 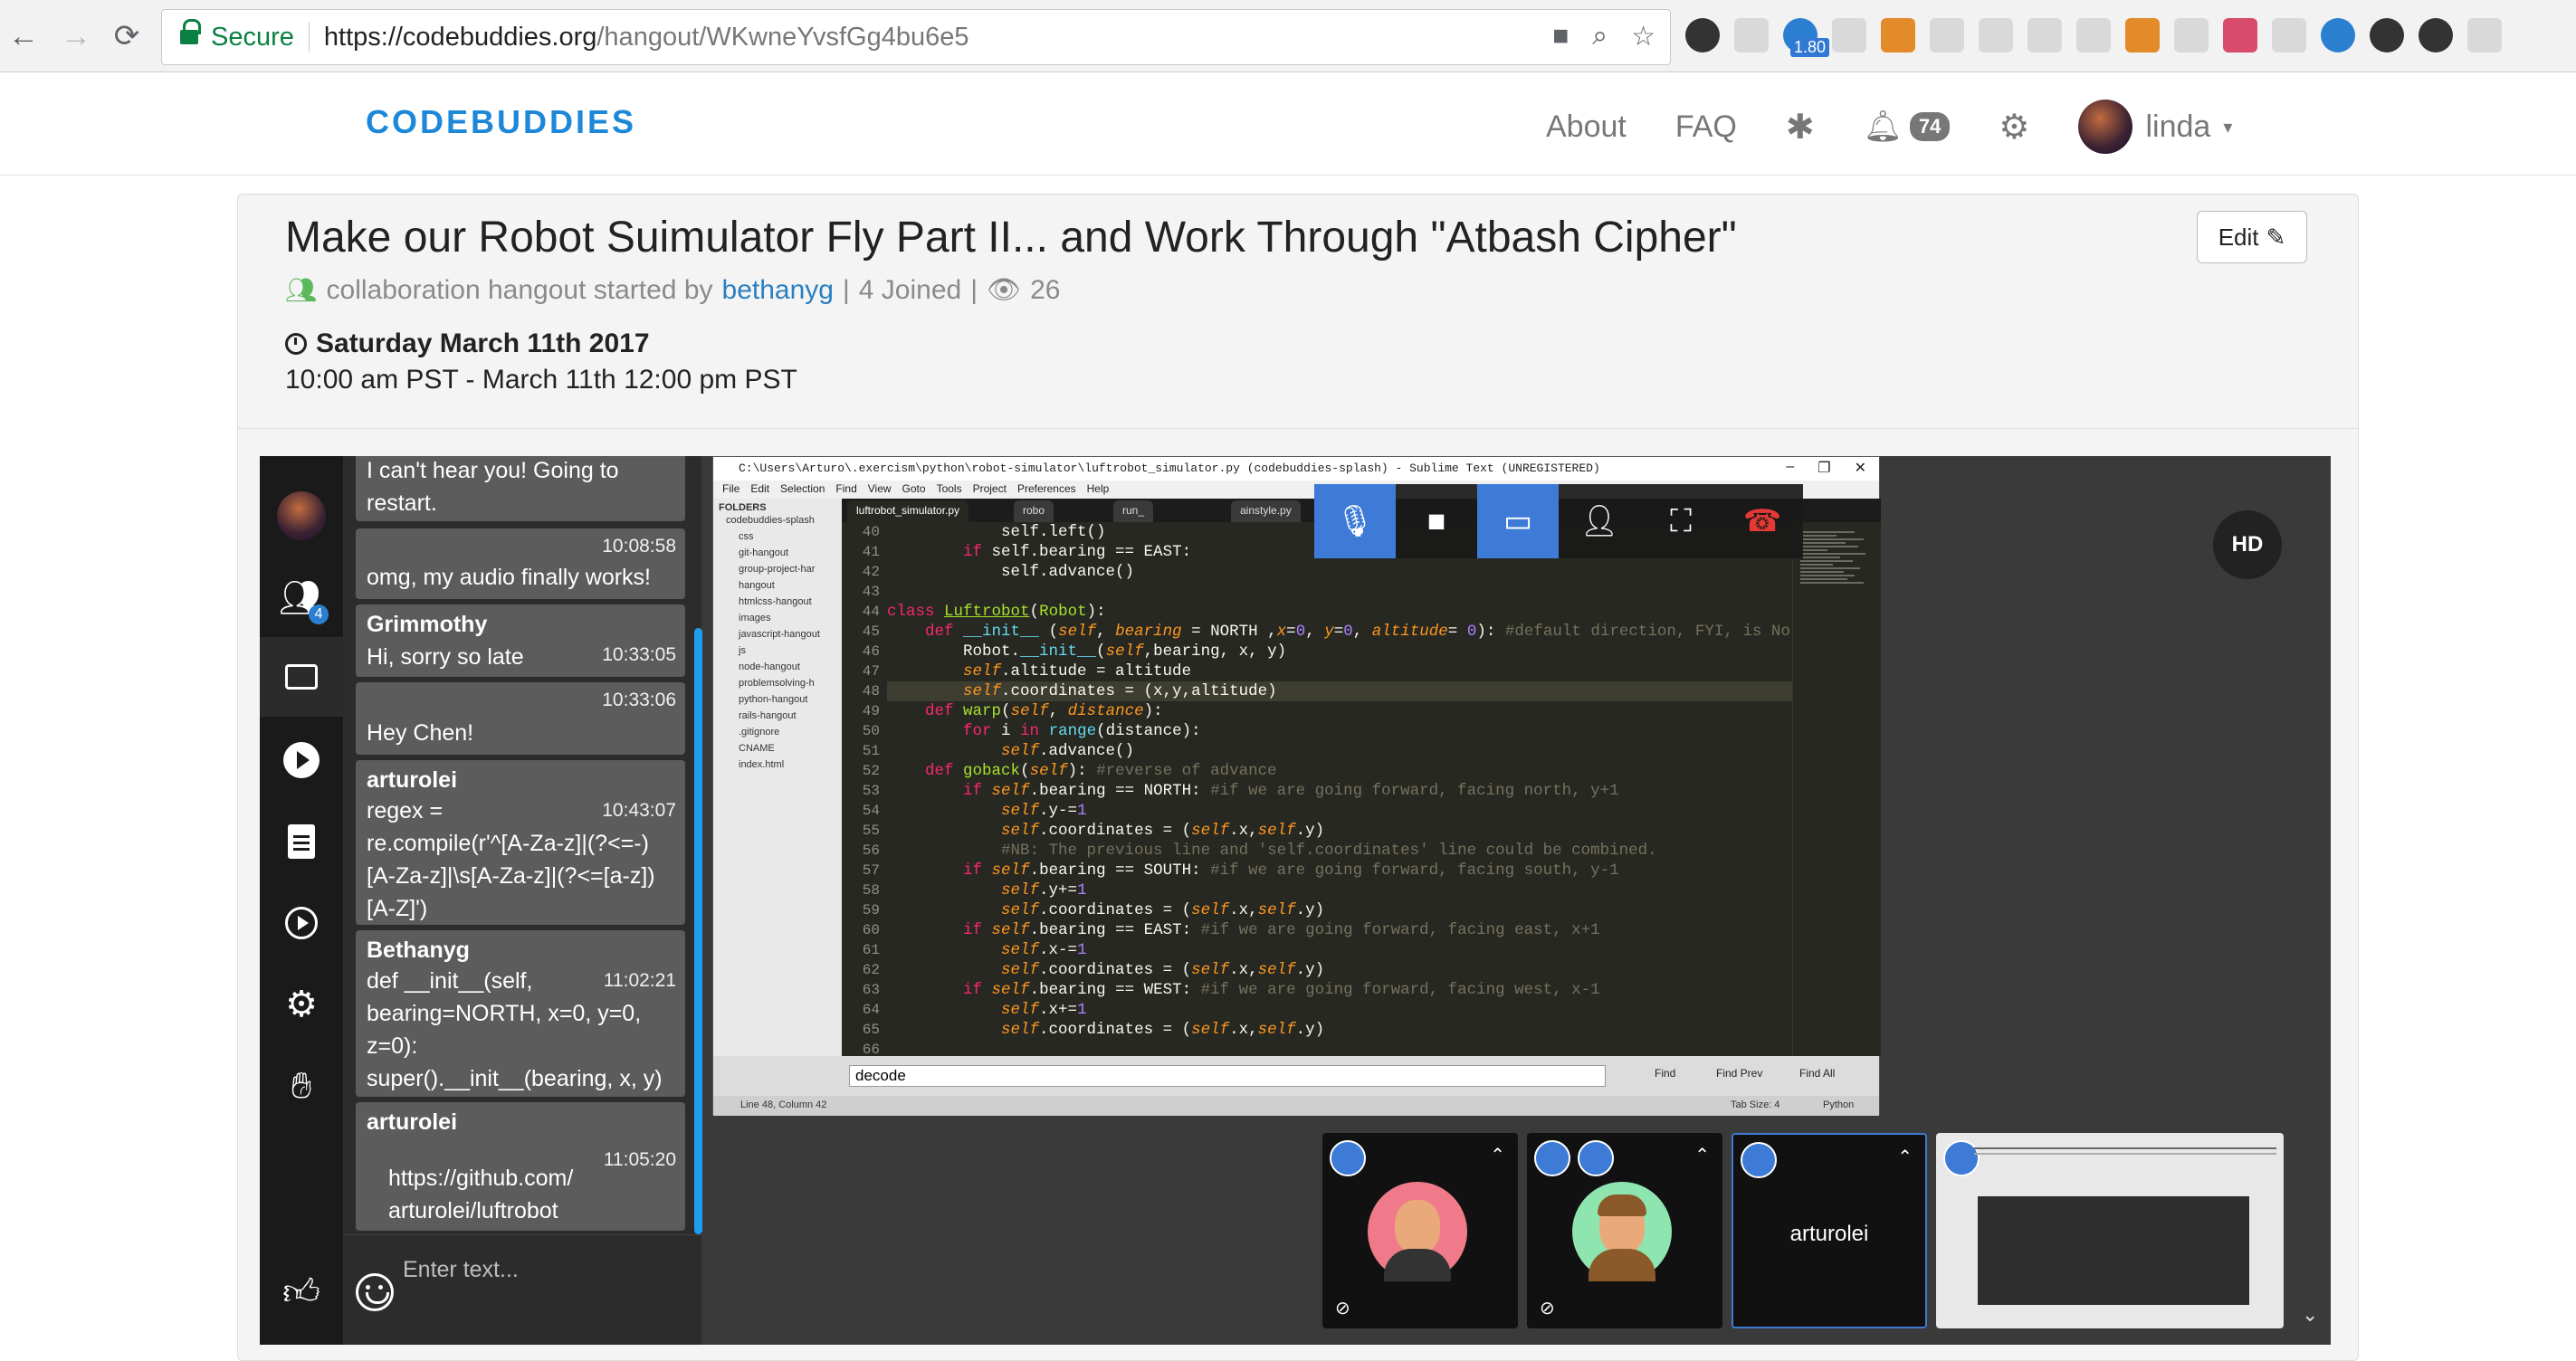 I want to click on camera-off-icon: ⊘, so click(x=1342, y=1308).